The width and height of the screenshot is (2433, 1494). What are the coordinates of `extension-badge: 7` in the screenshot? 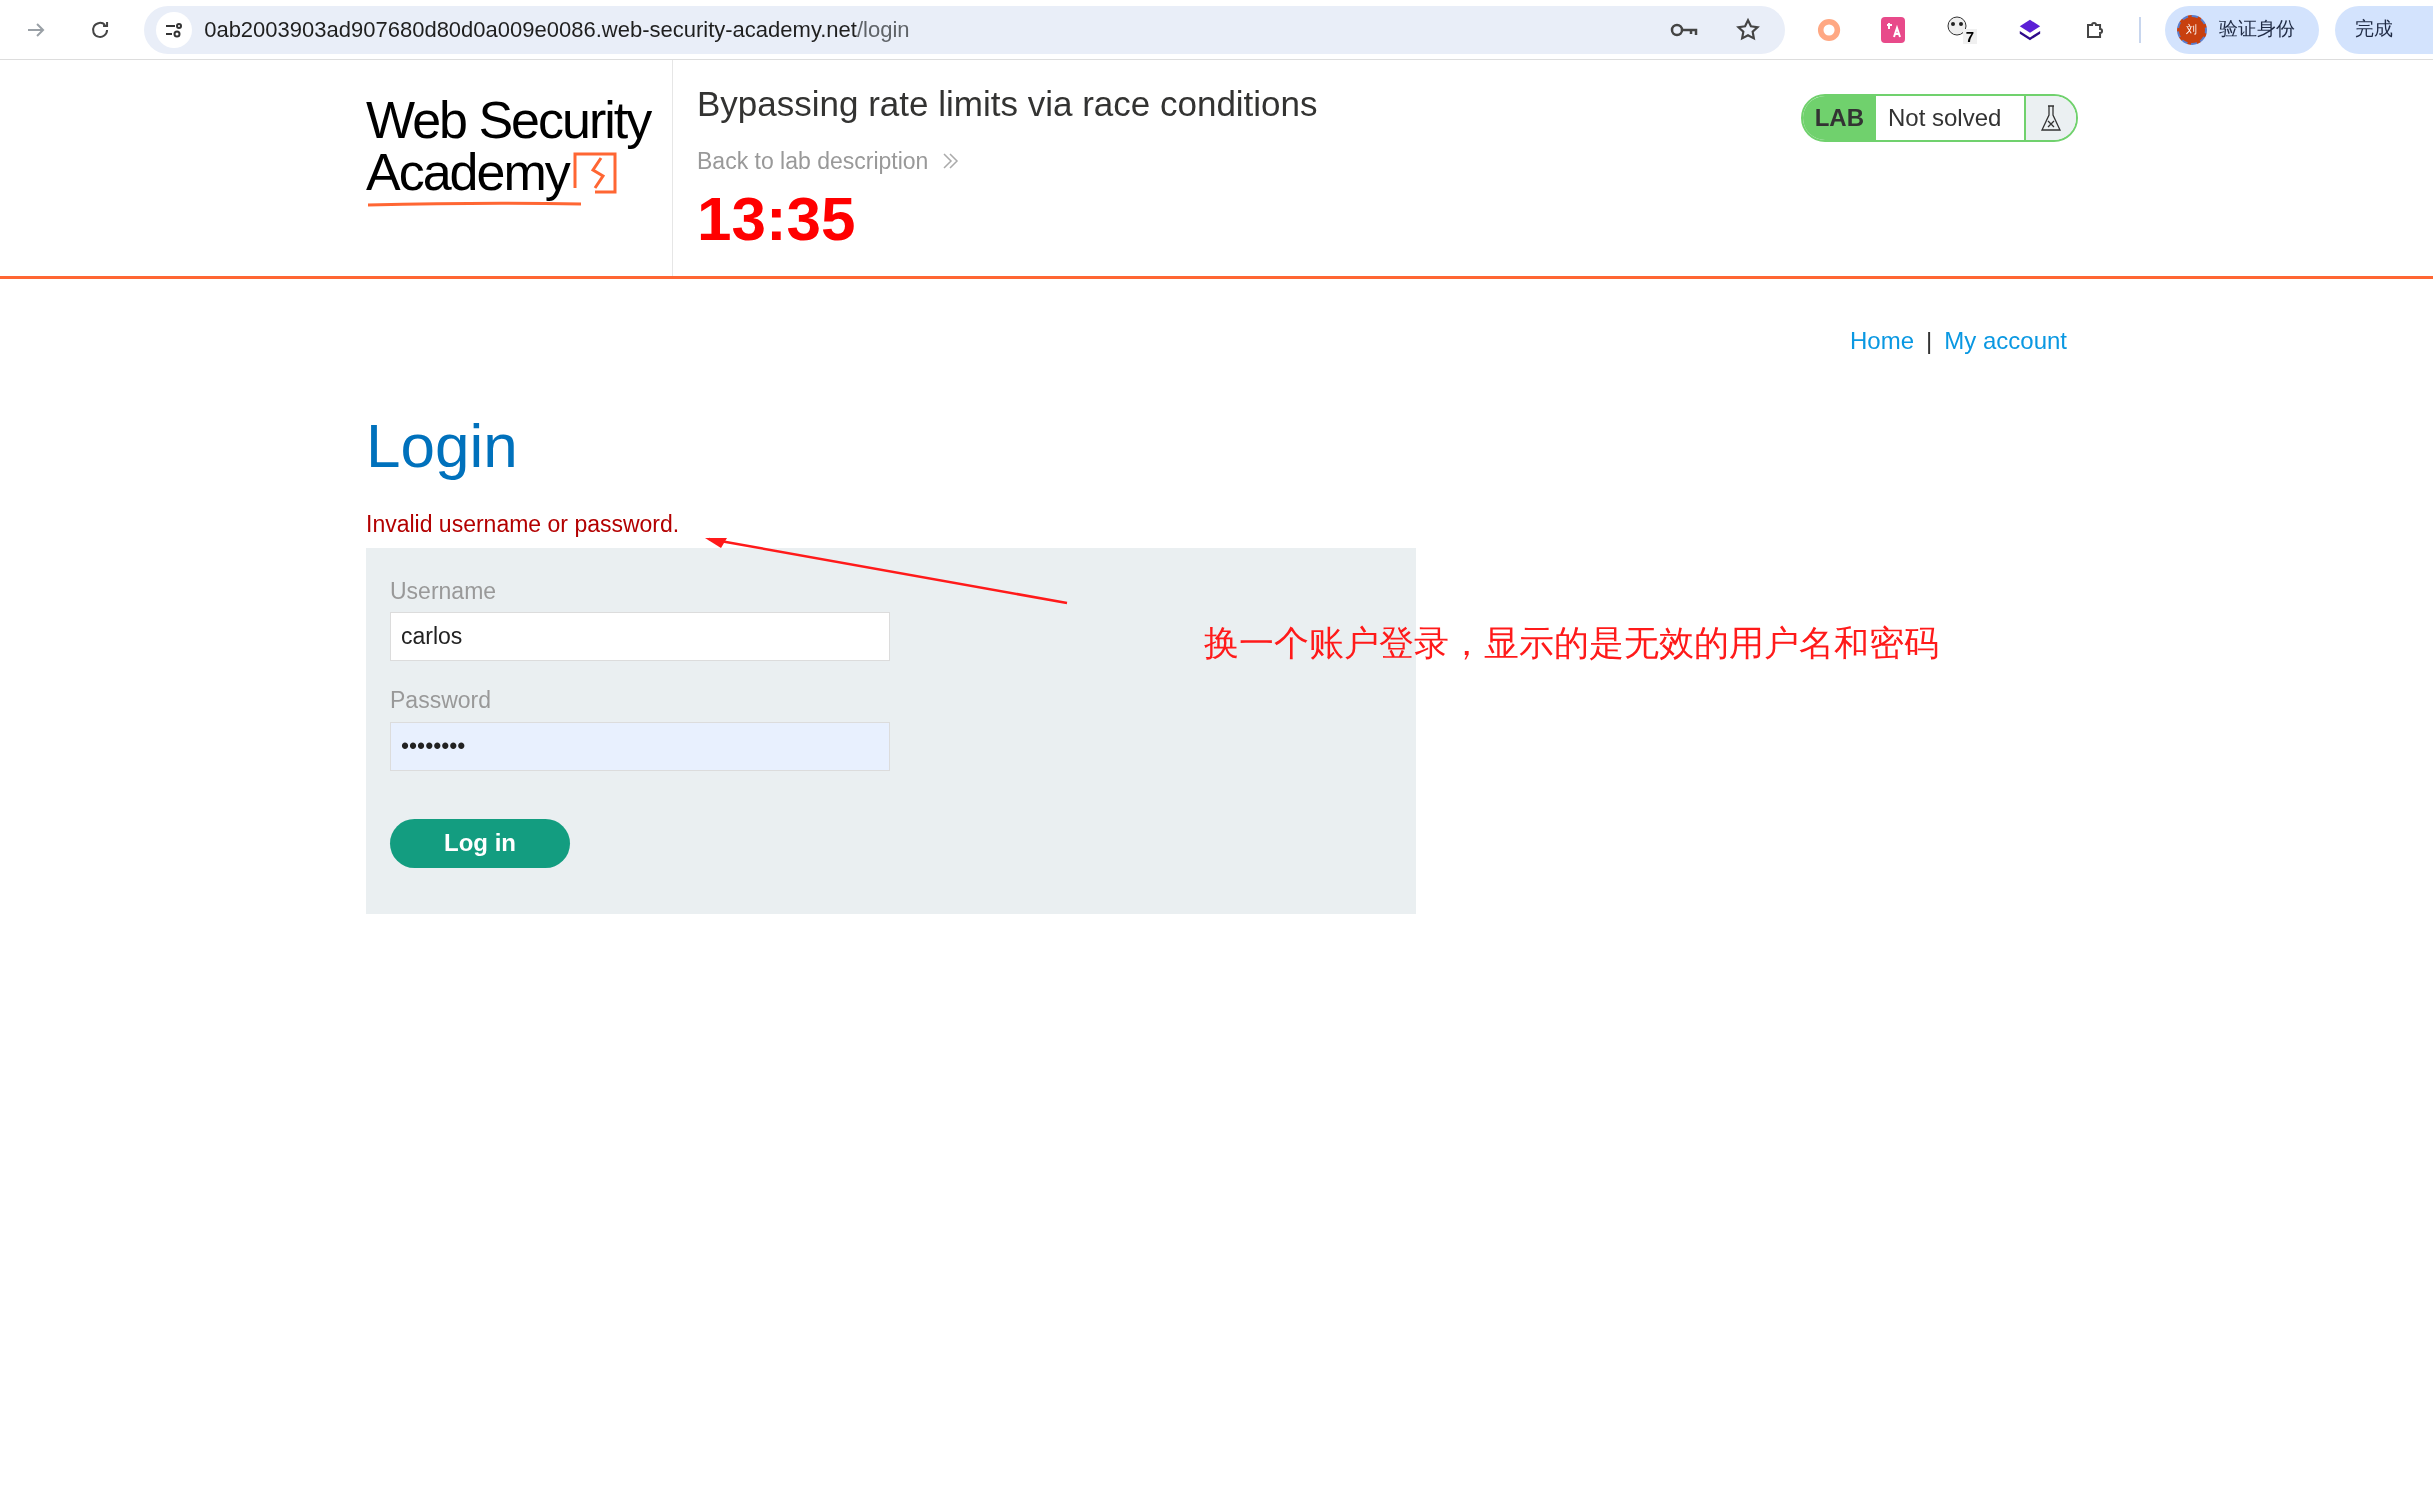 It's located at (1970, 36).